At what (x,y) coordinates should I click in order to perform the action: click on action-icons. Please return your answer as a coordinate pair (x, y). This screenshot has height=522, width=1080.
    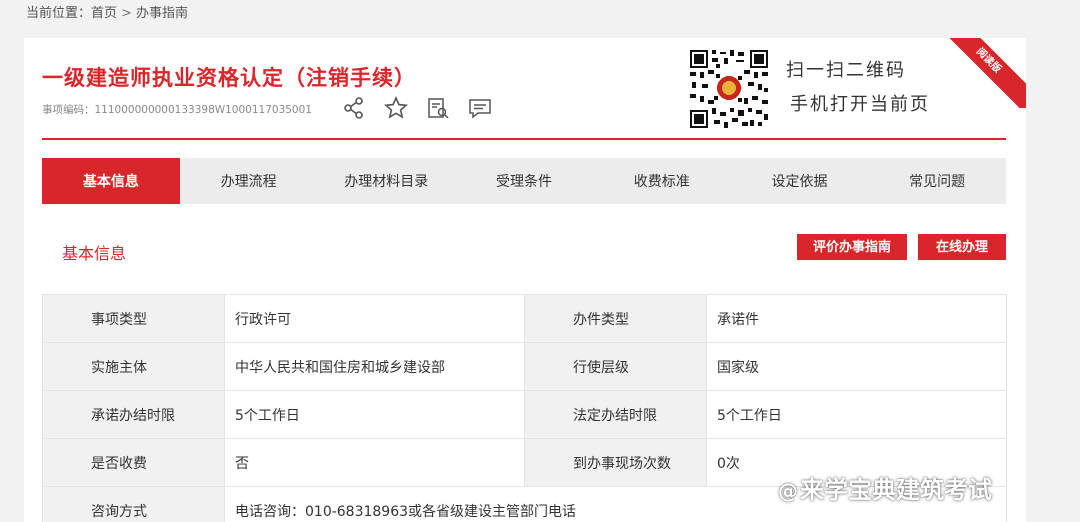
    Looking at the image, I should click on (417, 108).